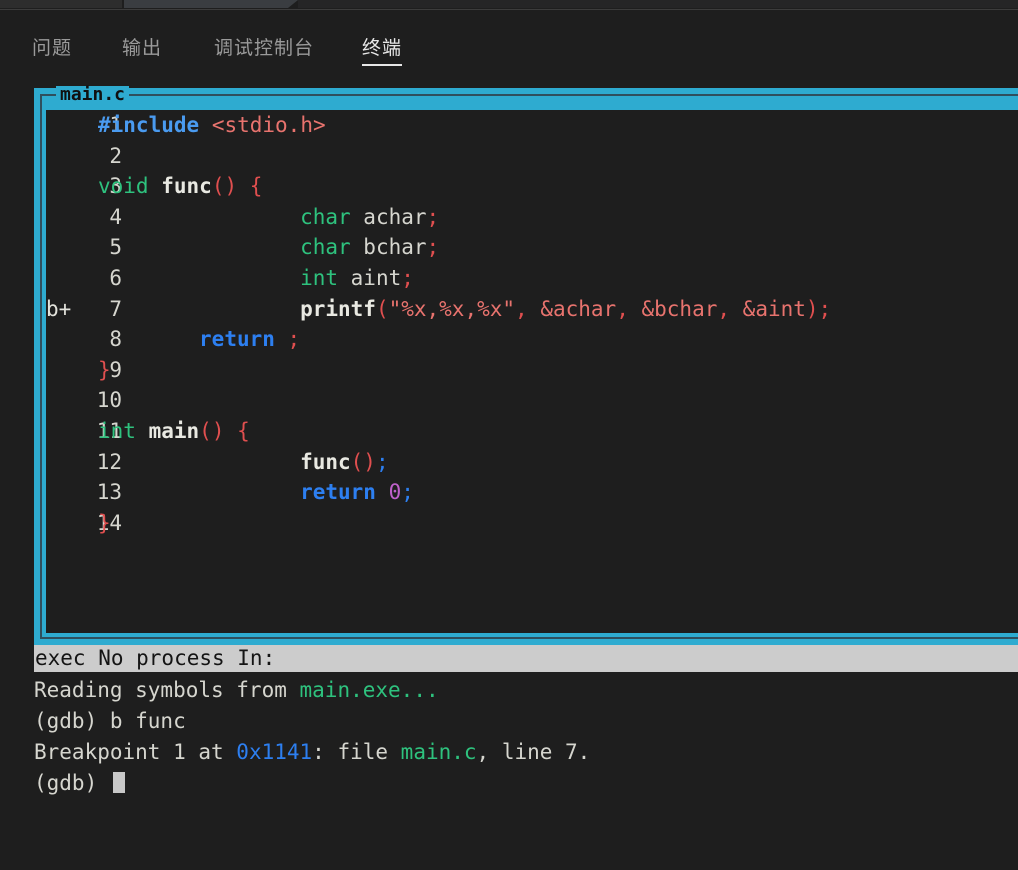  I want to click on code-token: main, so click(174, 430).